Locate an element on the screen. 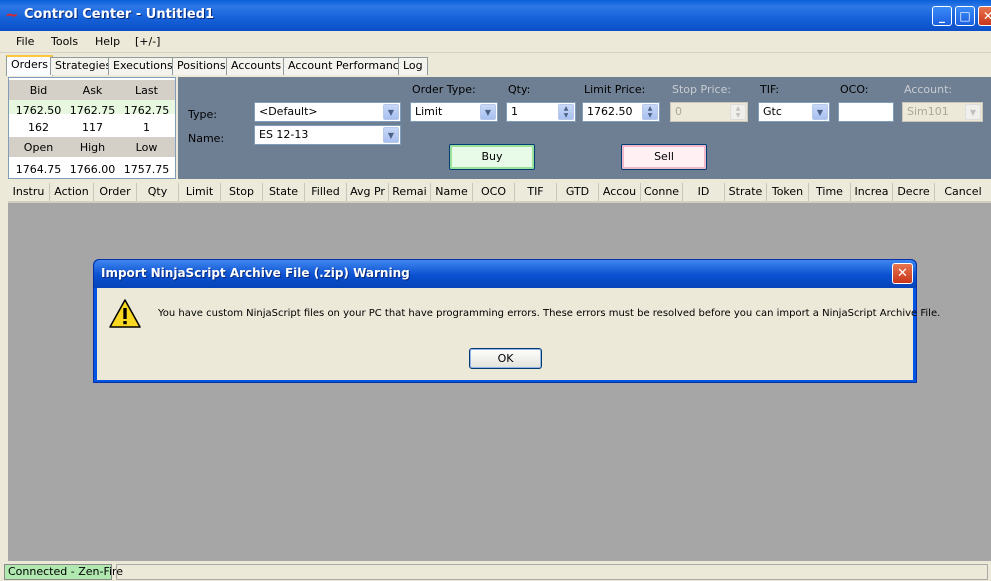  last-size: 1 is located at coordinates (146, 127).